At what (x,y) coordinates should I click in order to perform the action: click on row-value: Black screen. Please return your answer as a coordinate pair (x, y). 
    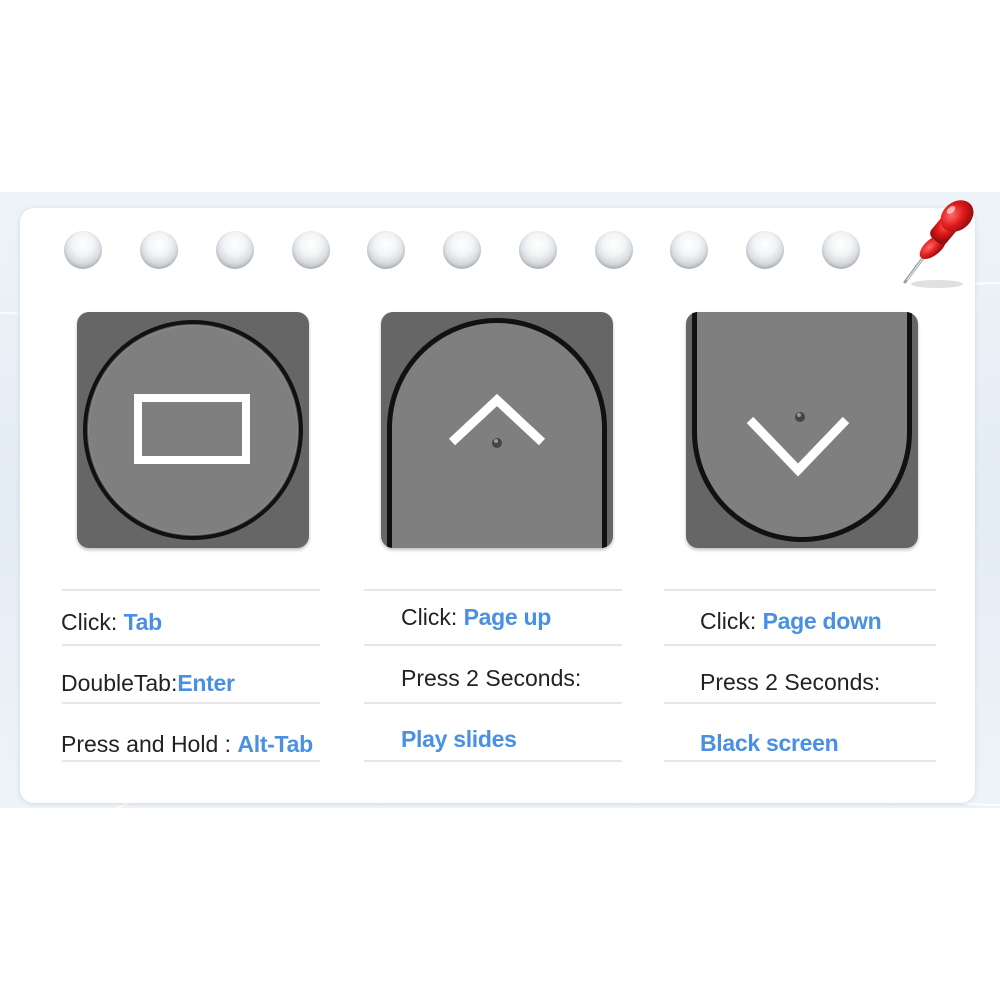
    Looking at the image, I should click on (769, 743).